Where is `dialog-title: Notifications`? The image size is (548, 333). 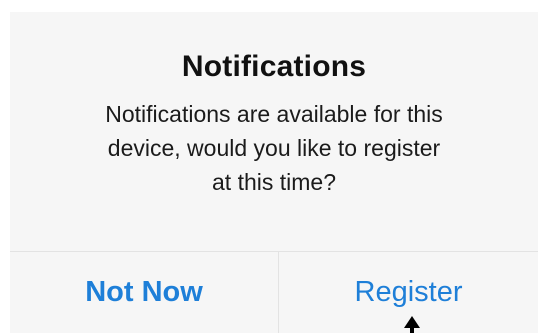 dialog-title: Notifications is located at coordinates (274, 66).